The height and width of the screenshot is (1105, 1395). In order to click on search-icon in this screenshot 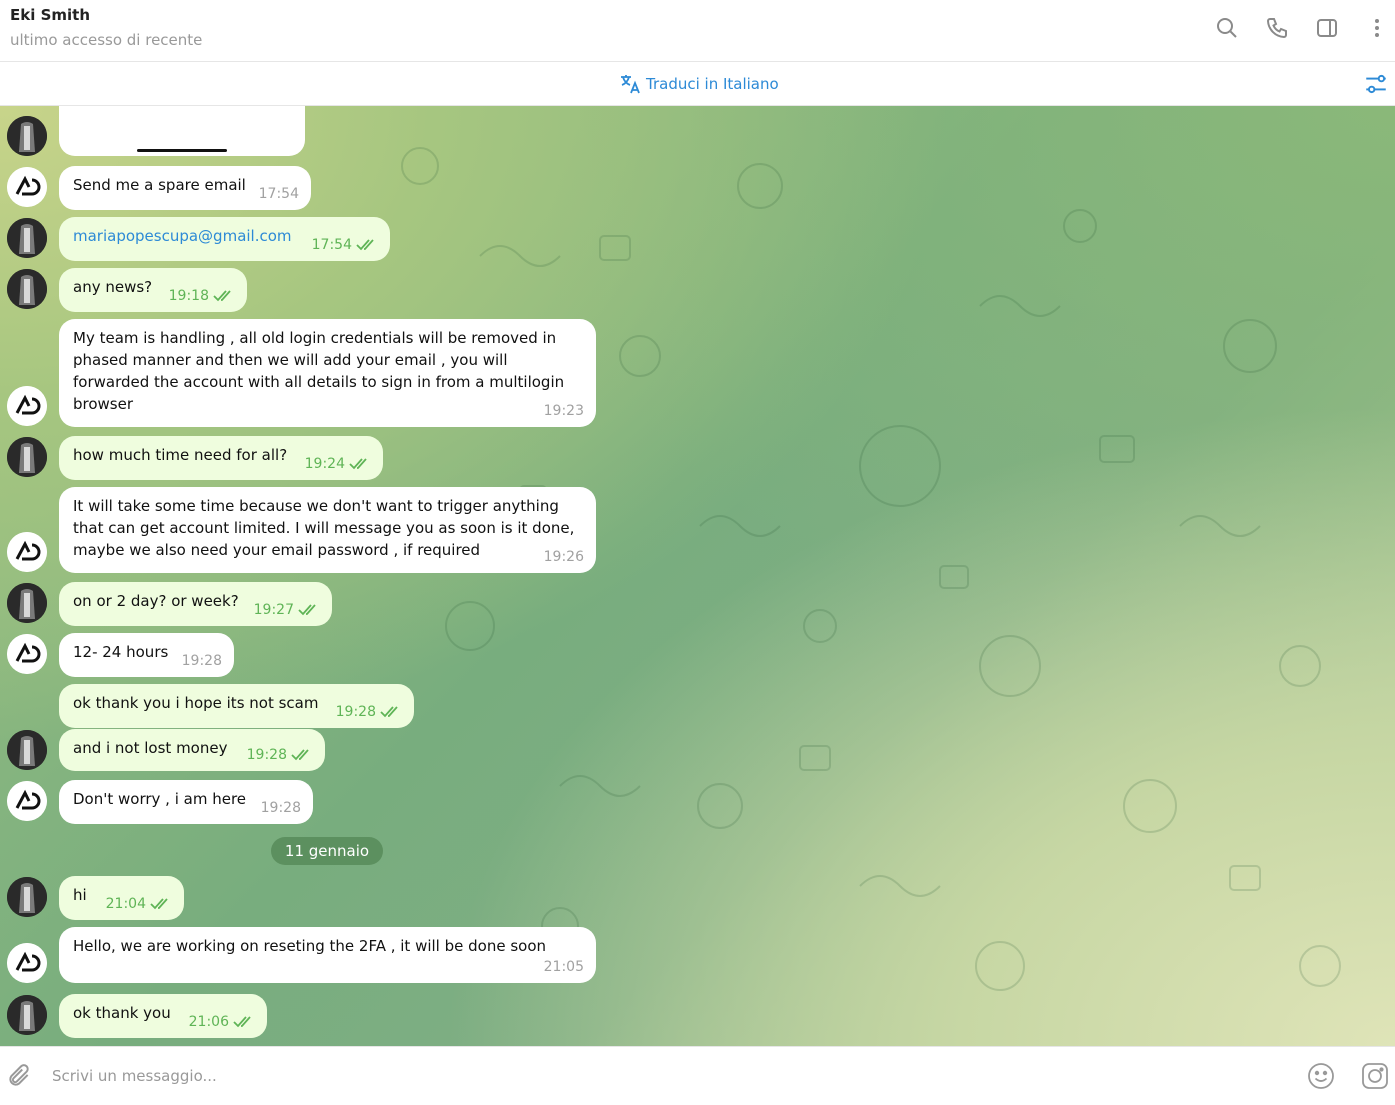, I will do `click(1227, 28)`.